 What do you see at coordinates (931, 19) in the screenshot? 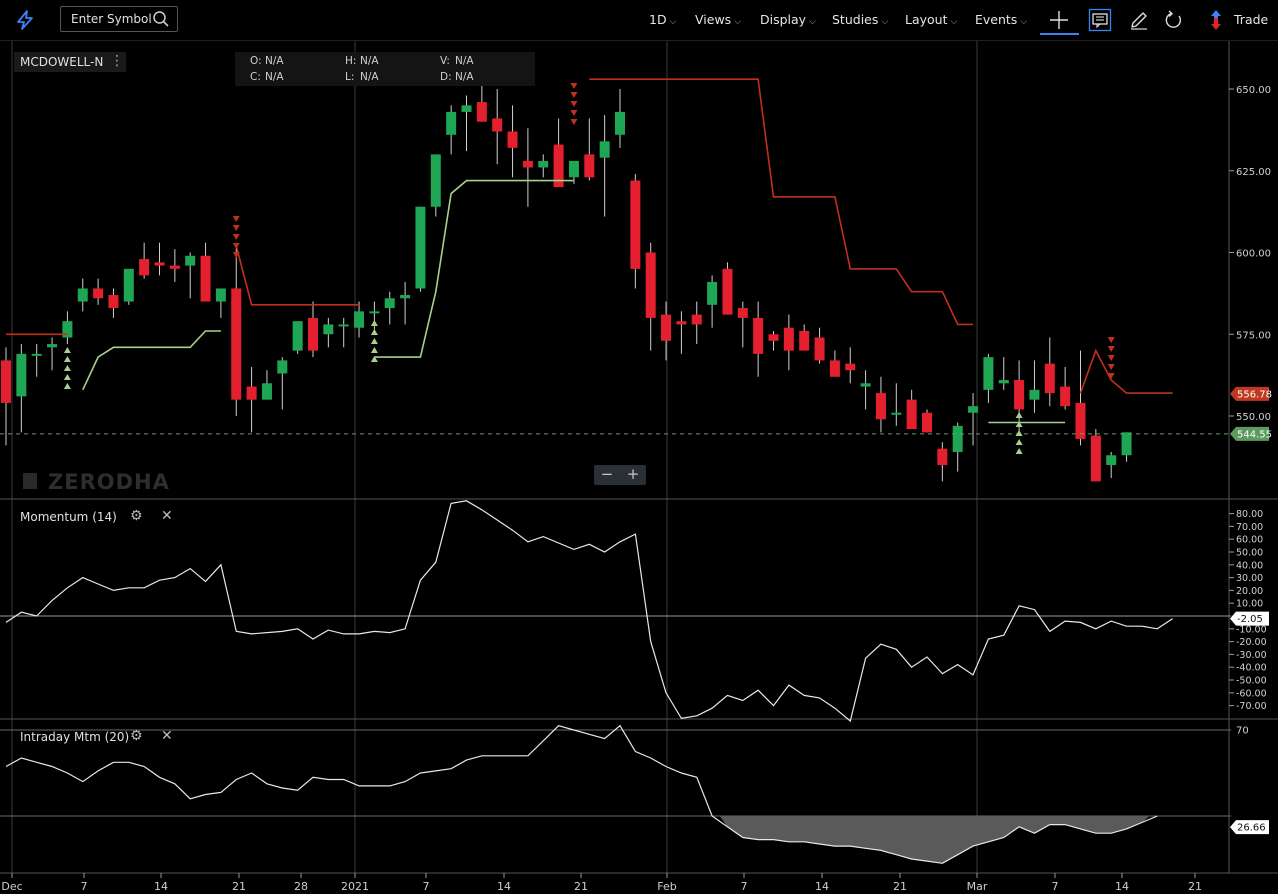
I see `layout-menu: Layout ⌵` at bounding box center [931, 19].